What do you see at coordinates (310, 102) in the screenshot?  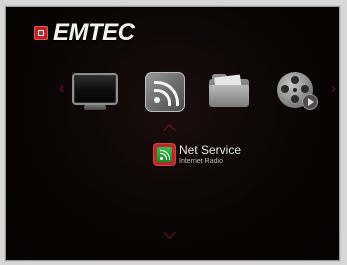 I see `play-icon` at bounding box center [310, 102].